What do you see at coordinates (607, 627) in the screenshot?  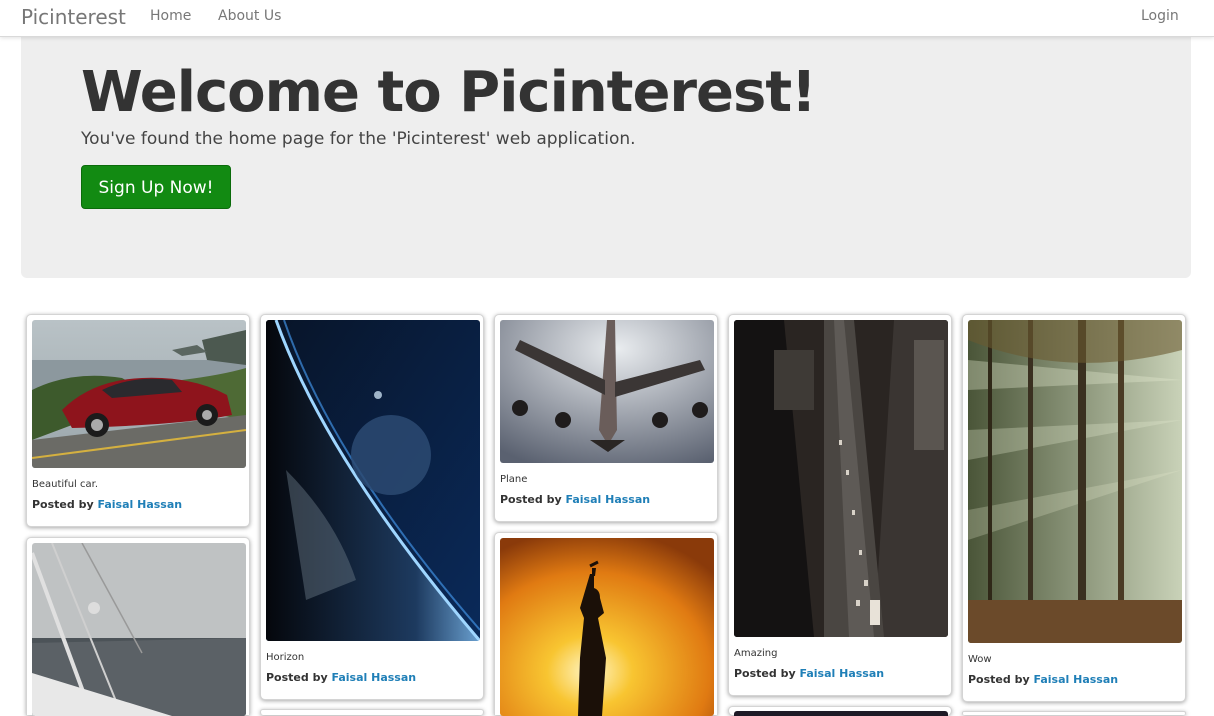 I see `pin-image-statue` at bounding box center [607, 627].